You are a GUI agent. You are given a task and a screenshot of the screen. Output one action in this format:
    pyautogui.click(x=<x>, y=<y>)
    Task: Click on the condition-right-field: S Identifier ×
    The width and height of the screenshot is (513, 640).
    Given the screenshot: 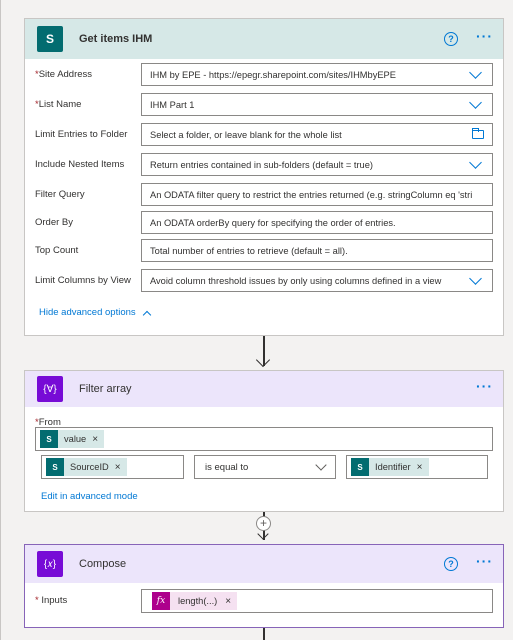 What is the action you would take?
    pyautogui.click(x=417, y=467)
    